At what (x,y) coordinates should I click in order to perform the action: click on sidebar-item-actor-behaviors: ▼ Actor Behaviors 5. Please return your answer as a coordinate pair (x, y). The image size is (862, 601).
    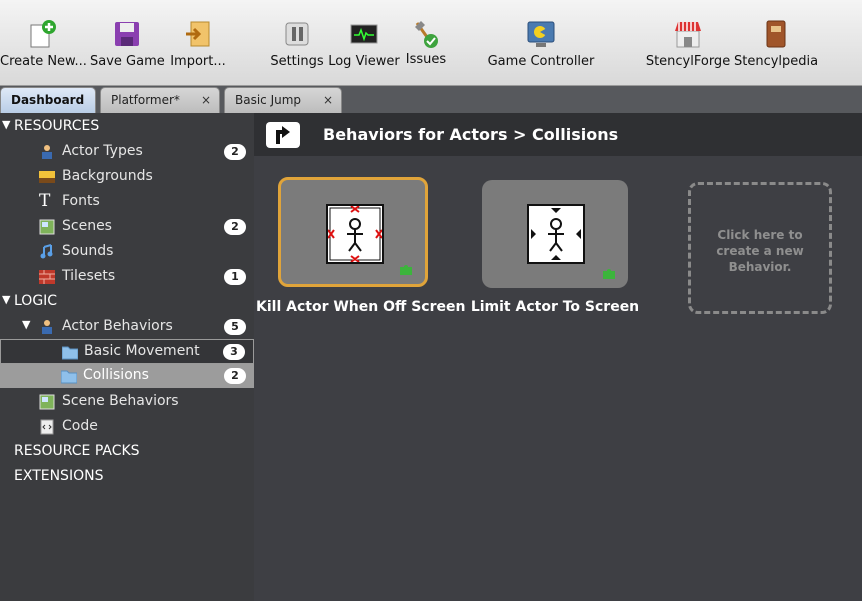
    Looking at the image, I should click on (127, 327).